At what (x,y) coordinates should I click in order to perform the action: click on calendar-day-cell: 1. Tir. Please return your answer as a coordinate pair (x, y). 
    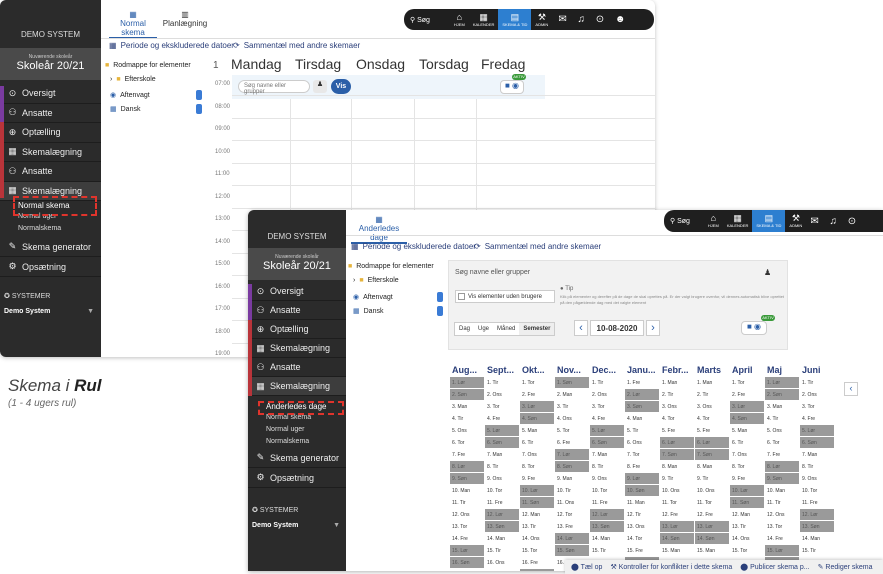
    Looking at the image, I should click on (817, 382).